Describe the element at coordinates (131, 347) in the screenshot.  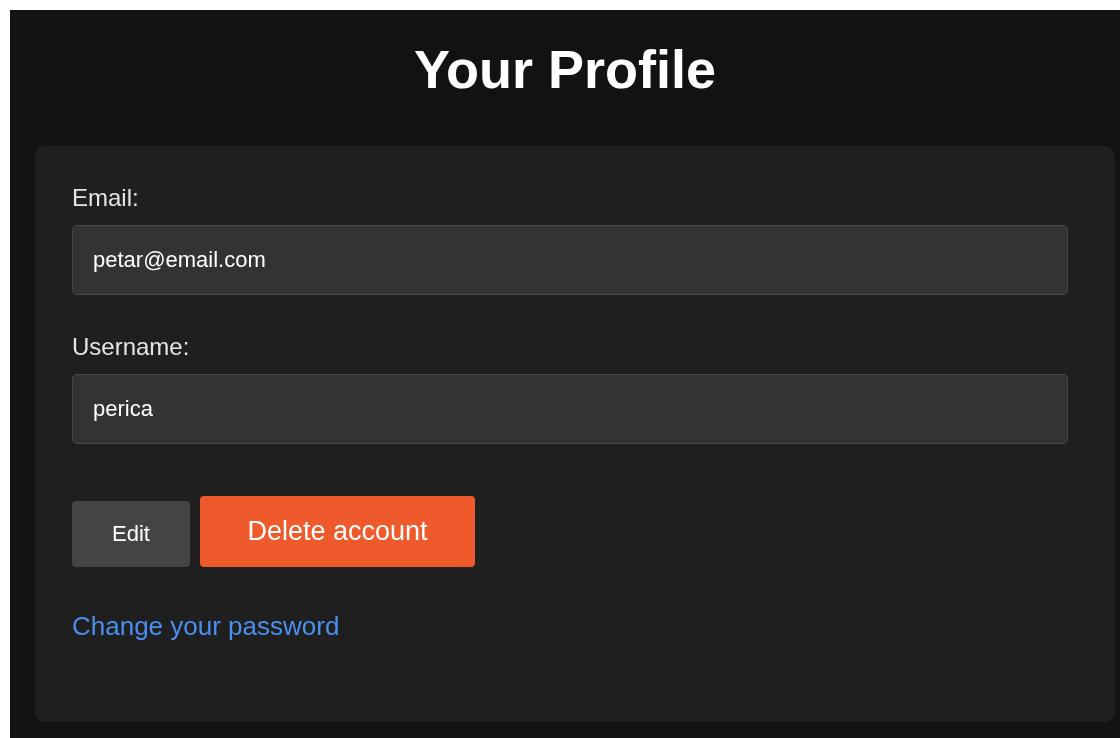
I see `field-label: Username:` at that location.